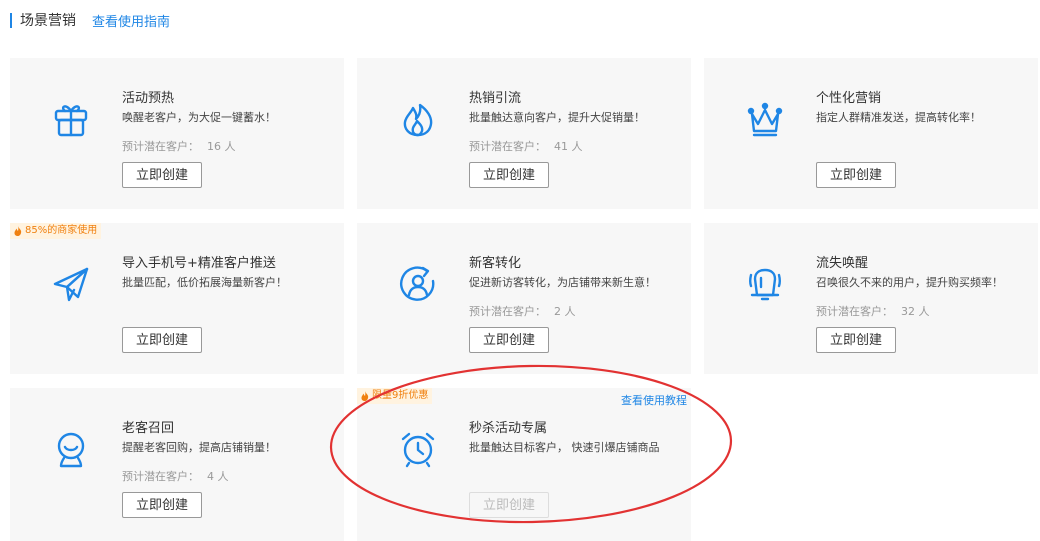 Image resolution: width=1040 pixels, height=541 pixels. What do you see at coordinates (199, 117) in the screenshot?
I see `card-description: 唤醒老客户，为大促一键蓄水！` at bounding box center [199, 117].